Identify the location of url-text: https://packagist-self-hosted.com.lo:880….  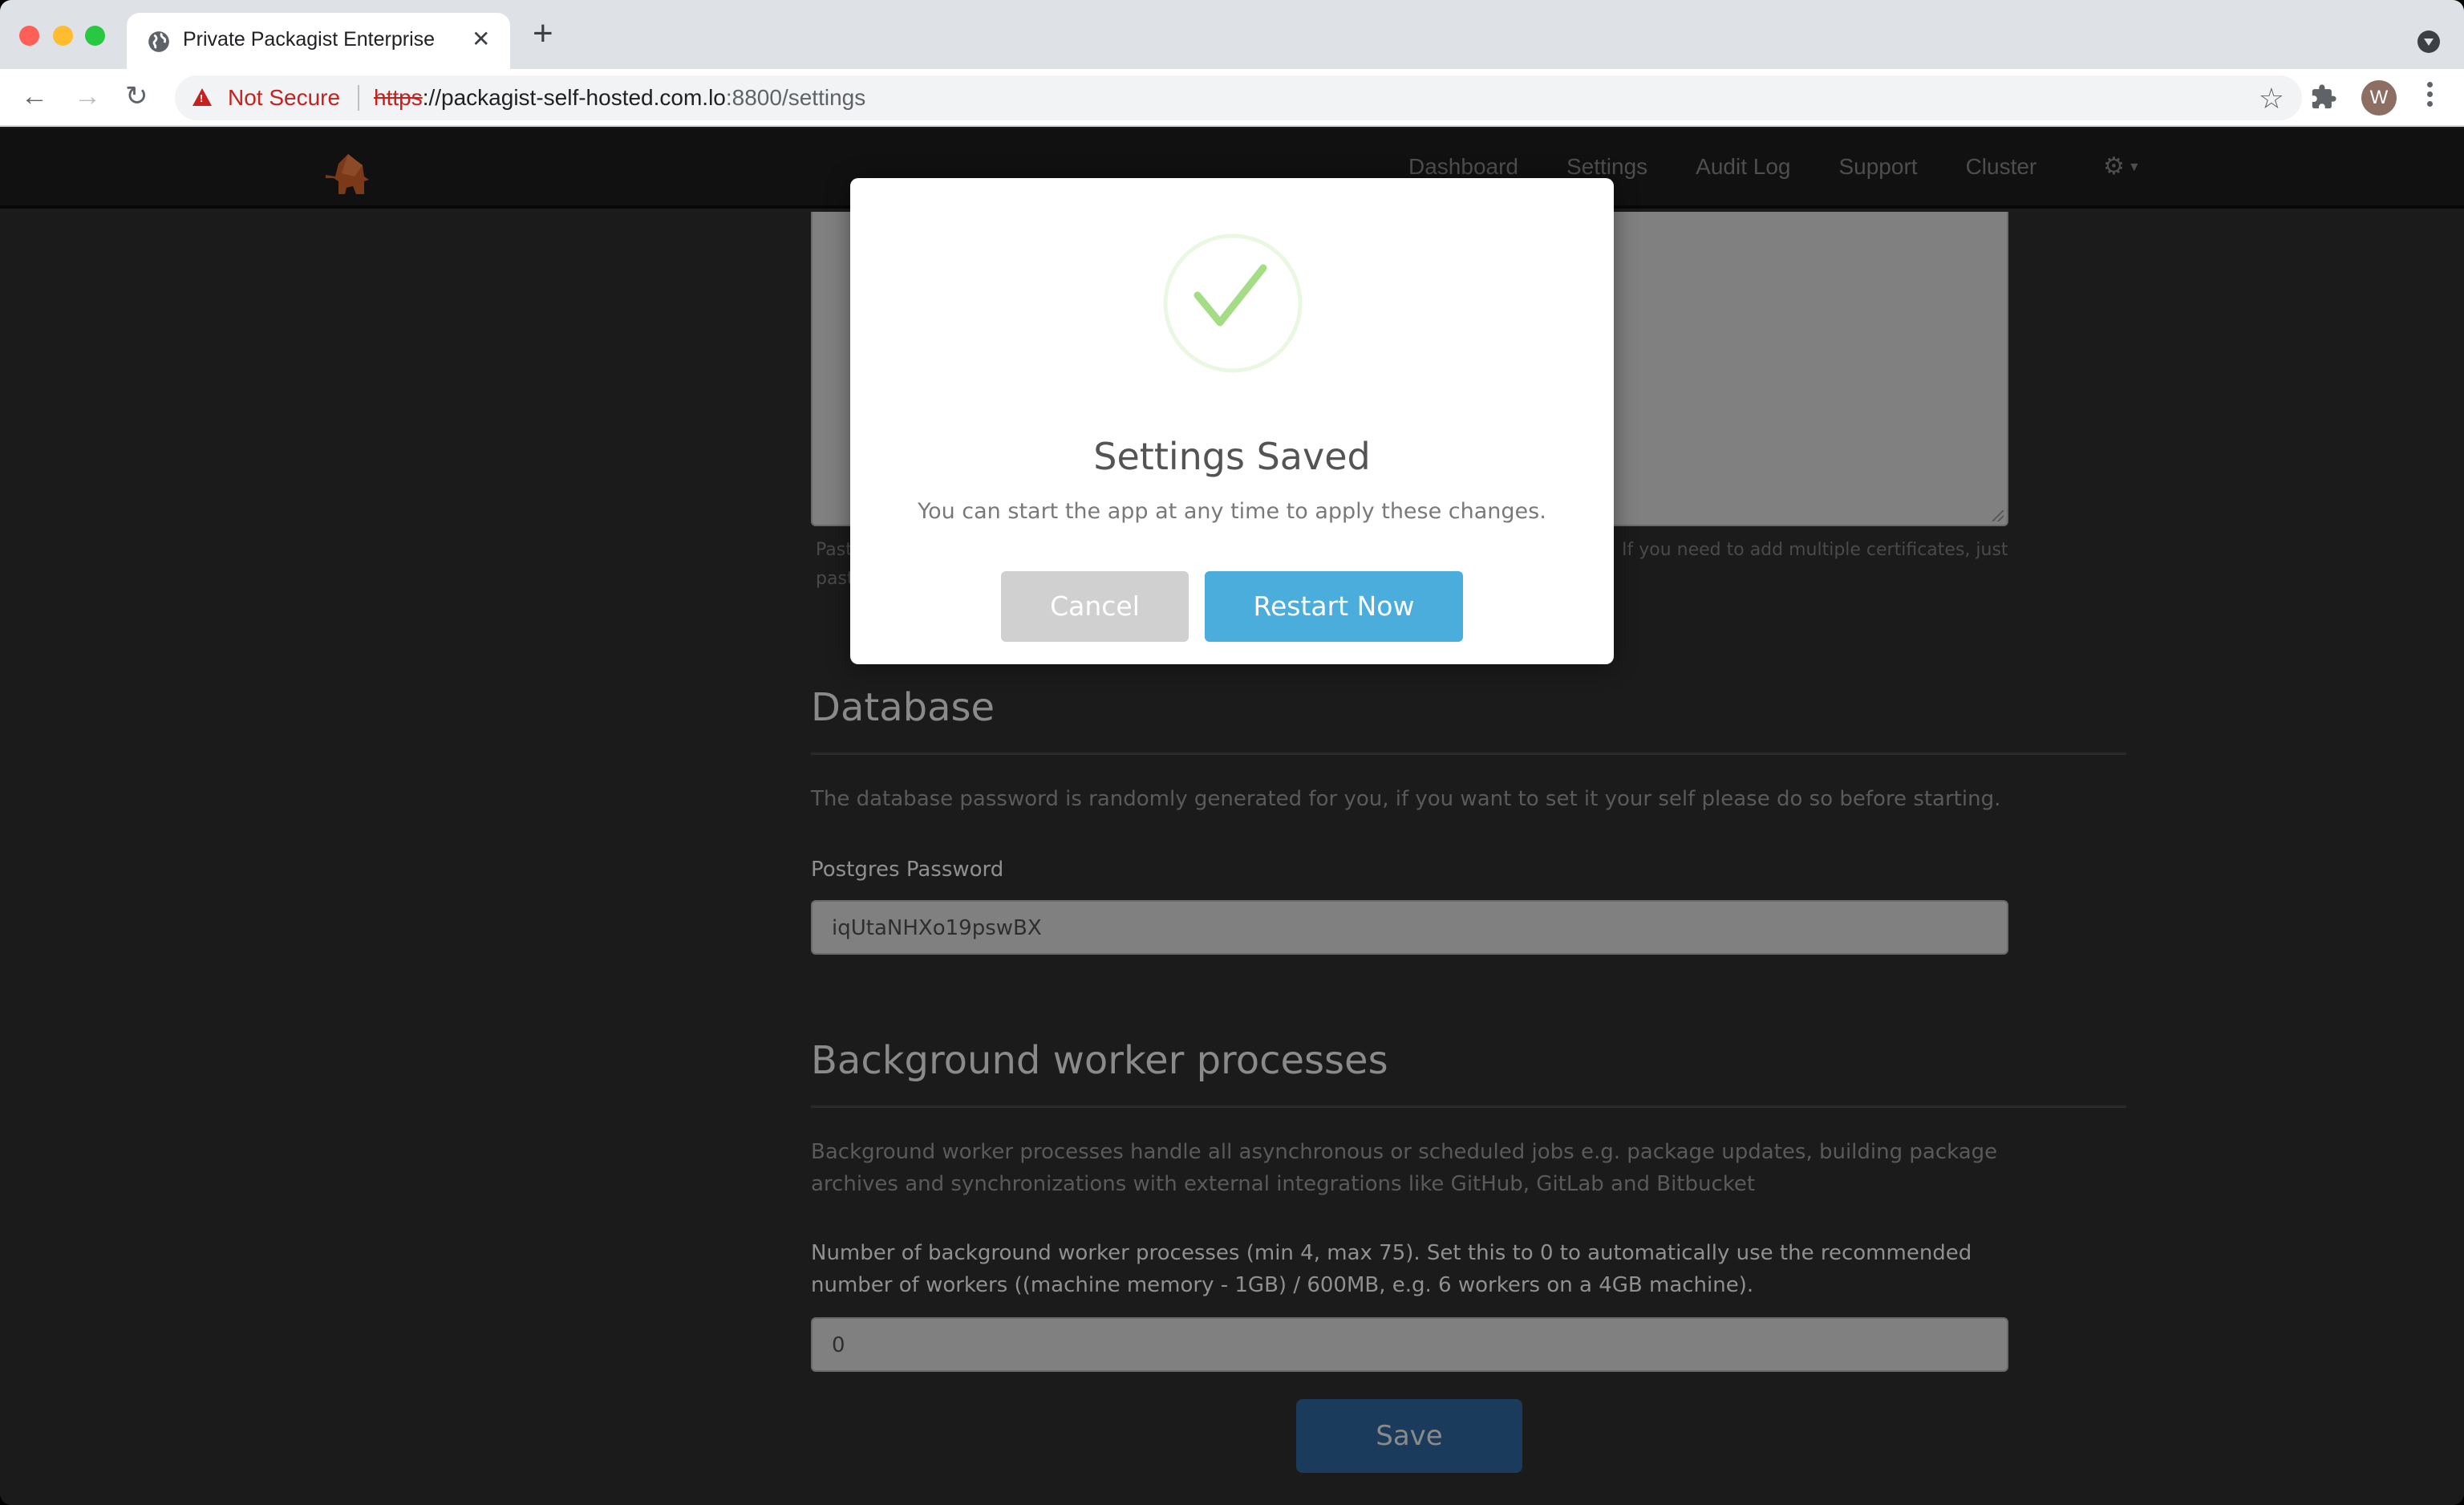
(619, 98).